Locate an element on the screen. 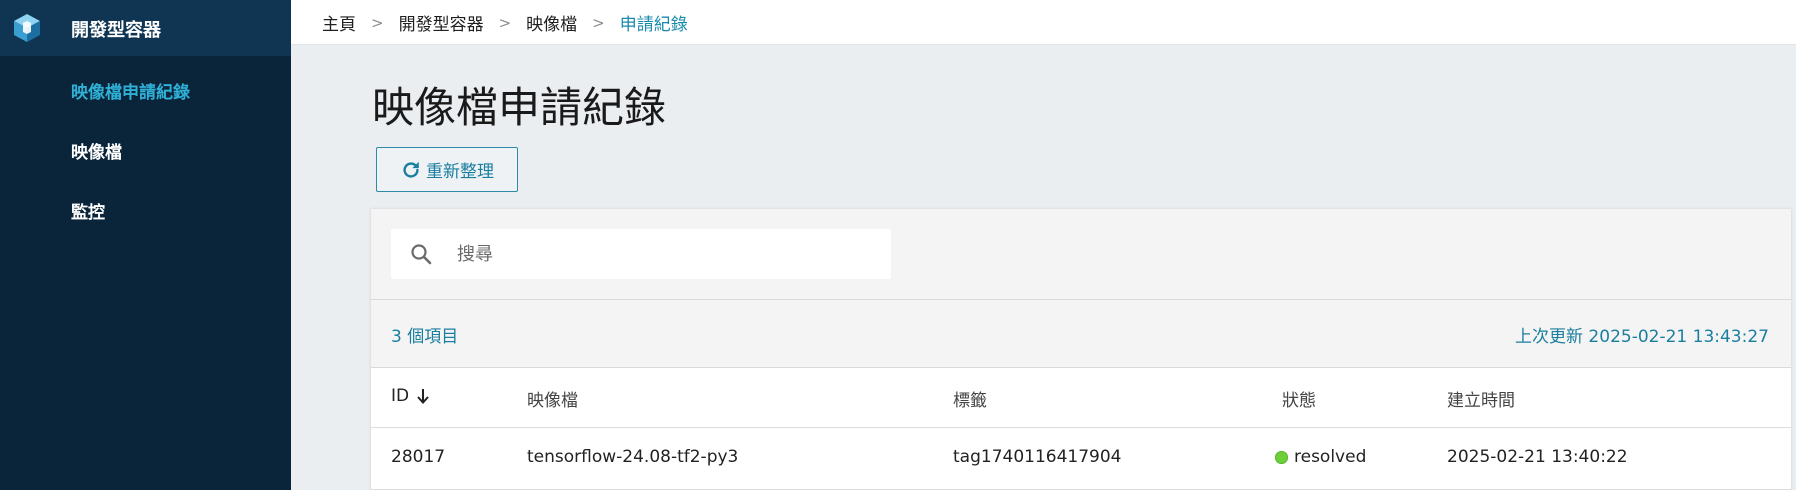 The height and width of the screenshot is (490, 1796). breadcrumb-home: 主頁 is located at coordinates (339, 22).